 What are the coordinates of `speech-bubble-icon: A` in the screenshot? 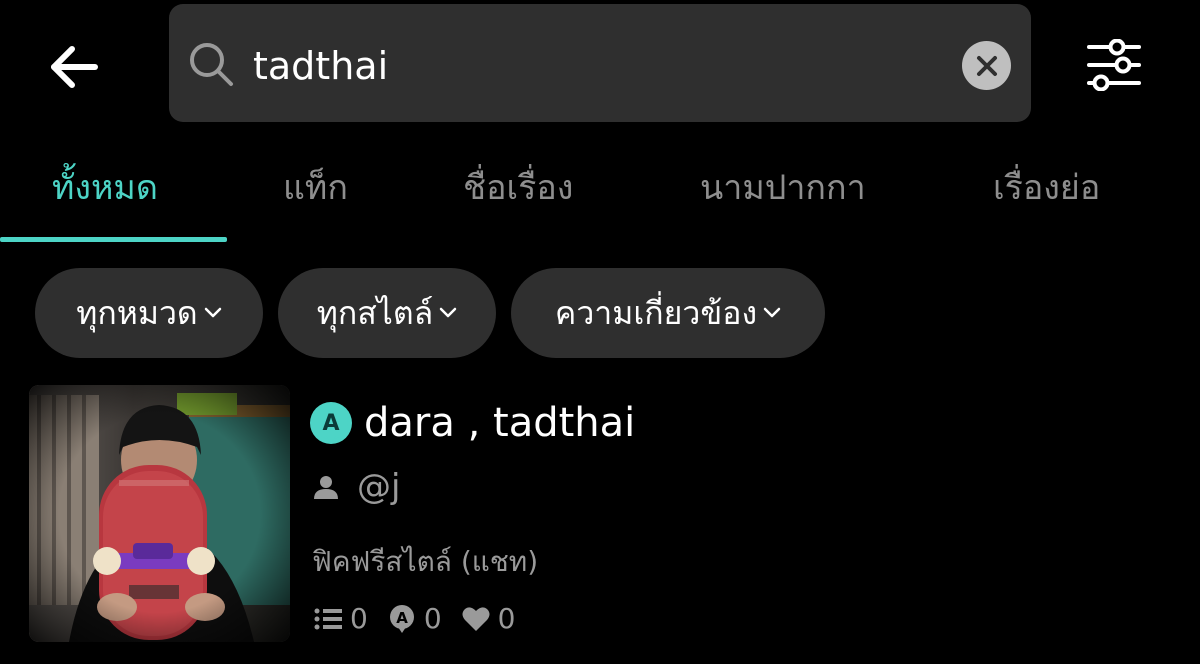 It's located at (331, 424).